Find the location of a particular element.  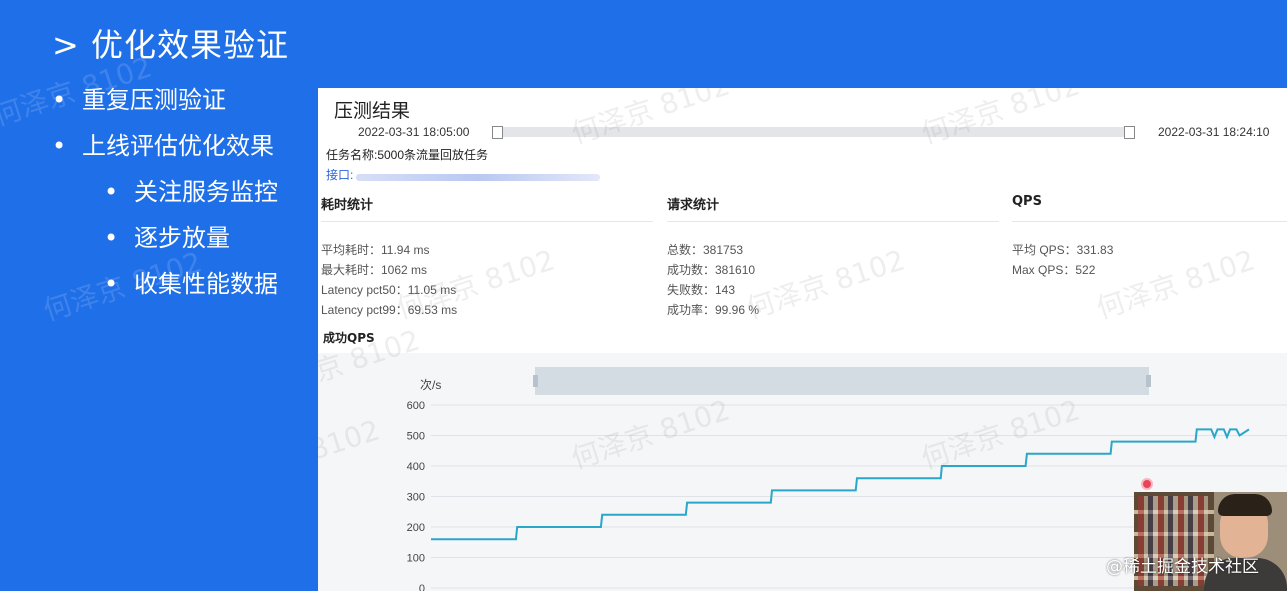

y-tick-label: 300 is located at coordinates (416, 498).